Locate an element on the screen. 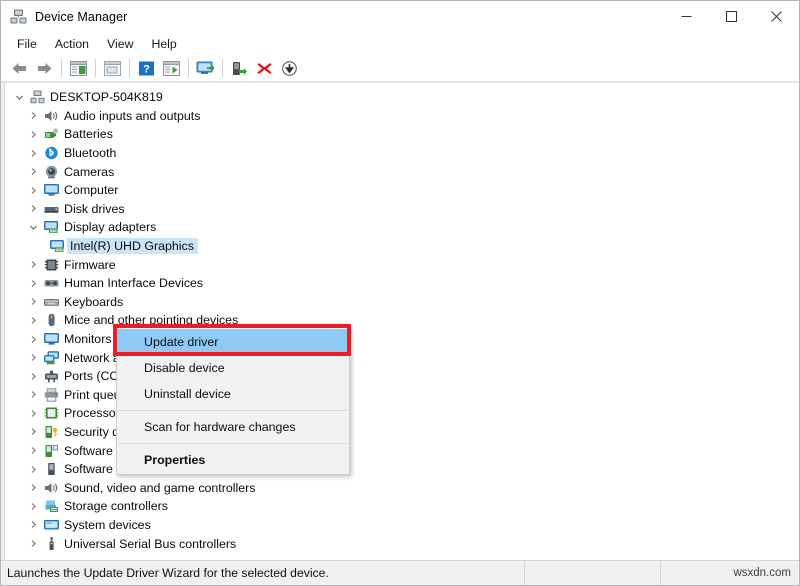  title-bar: Device Manager is located at coordinates (400, 17).